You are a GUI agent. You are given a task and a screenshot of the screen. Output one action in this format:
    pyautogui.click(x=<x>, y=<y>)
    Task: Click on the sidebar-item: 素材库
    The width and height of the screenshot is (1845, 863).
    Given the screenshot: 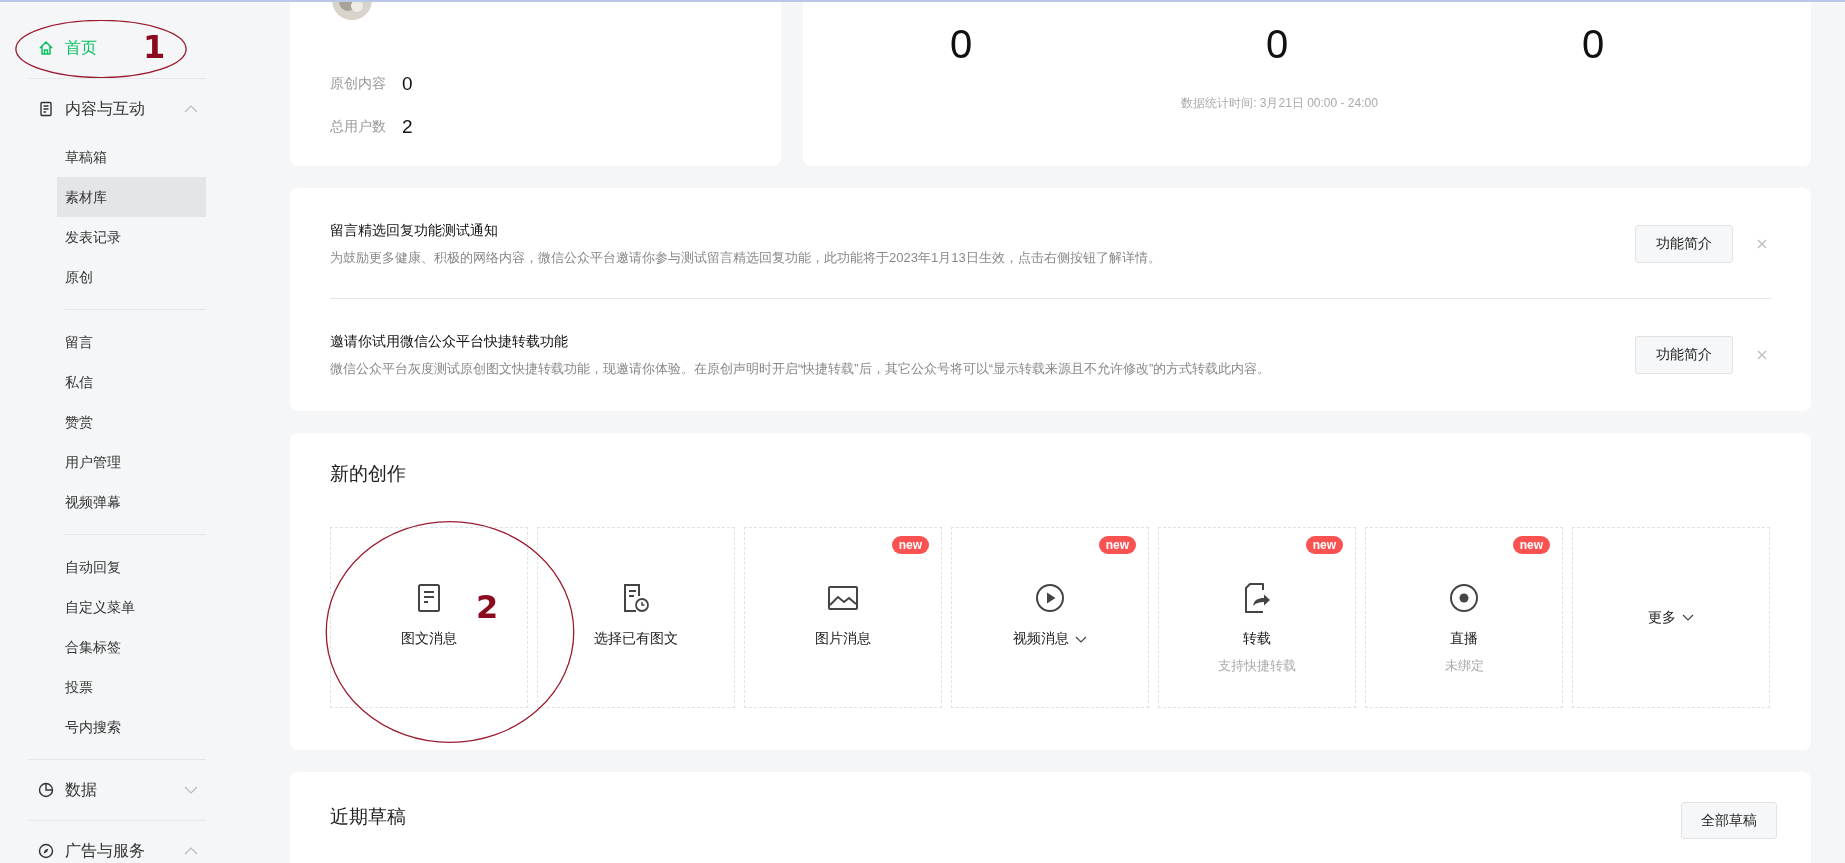 What is the action you would take?
    pyautogui.click(x=131, y=197)
    